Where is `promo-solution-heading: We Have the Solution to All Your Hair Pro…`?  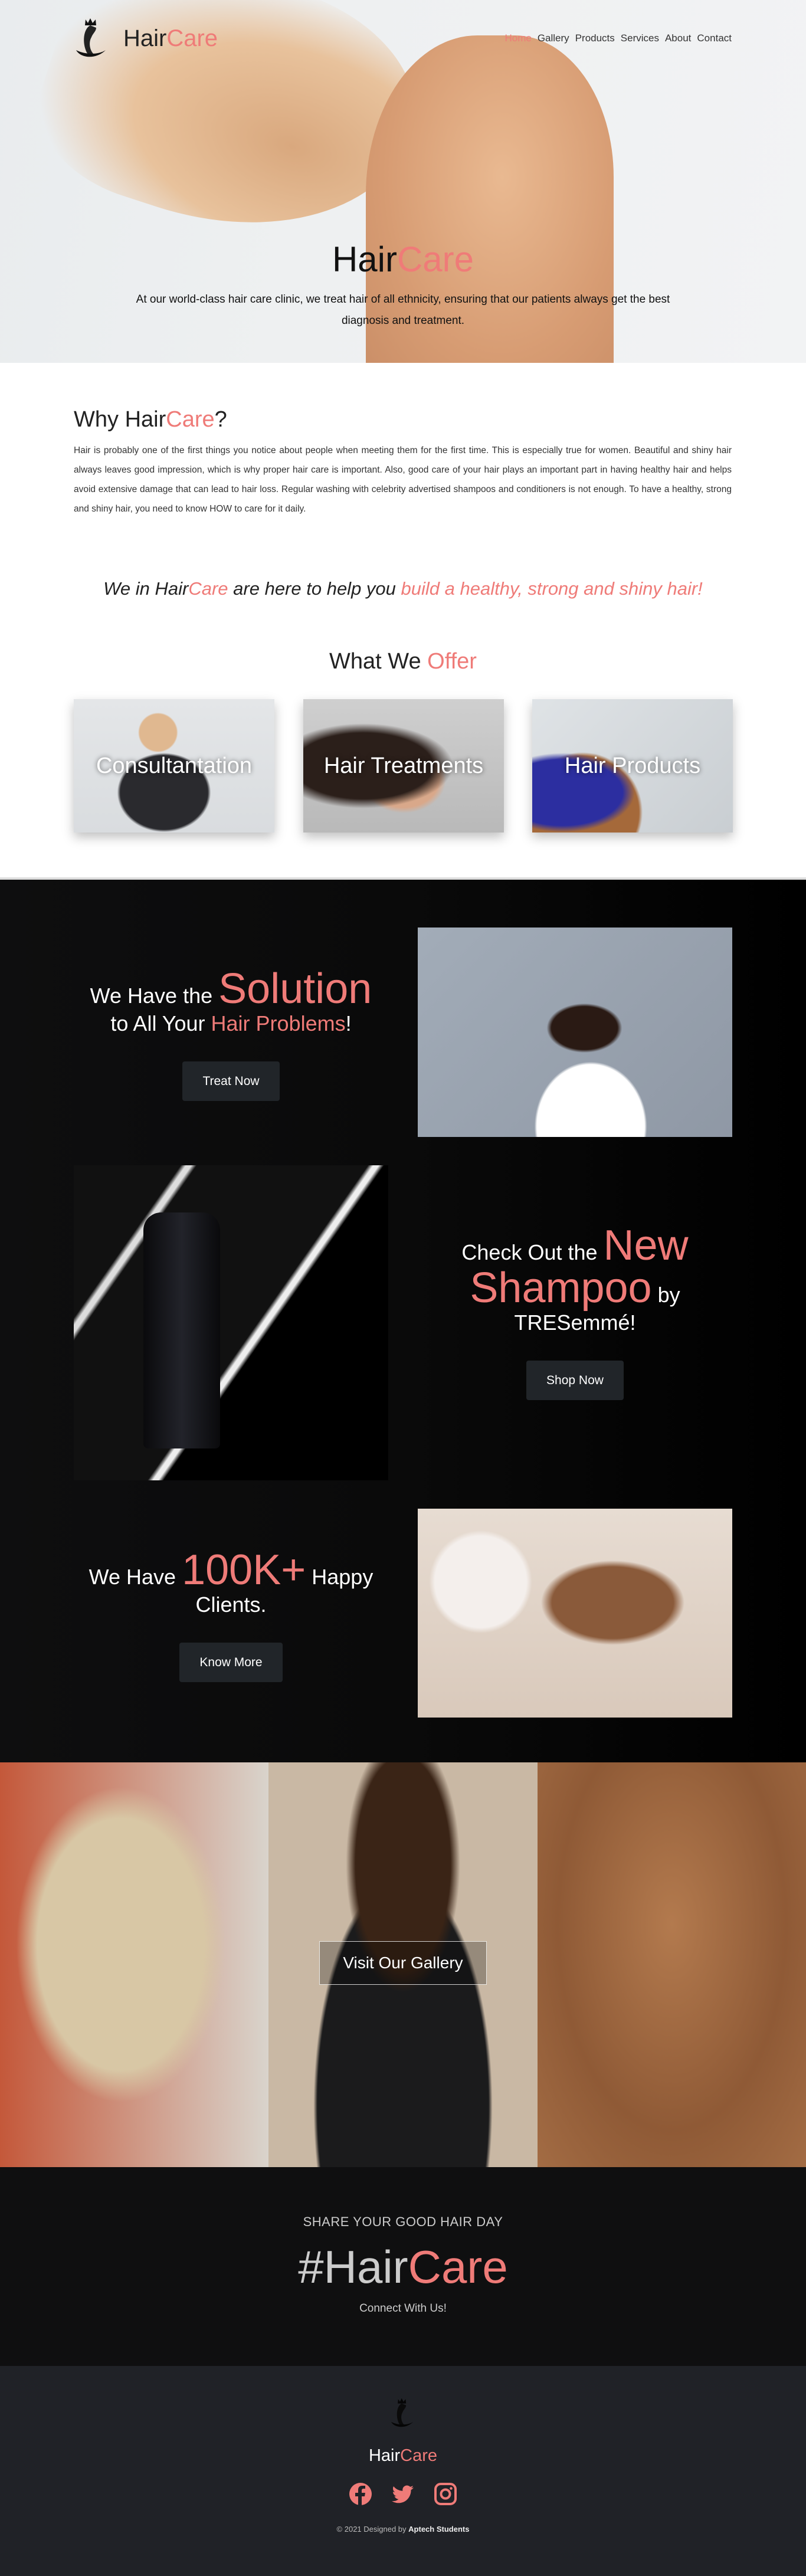
promo-solution-heading: We Have the Solution to All Your Hair Pro… is located at coordinates (231, 1000).